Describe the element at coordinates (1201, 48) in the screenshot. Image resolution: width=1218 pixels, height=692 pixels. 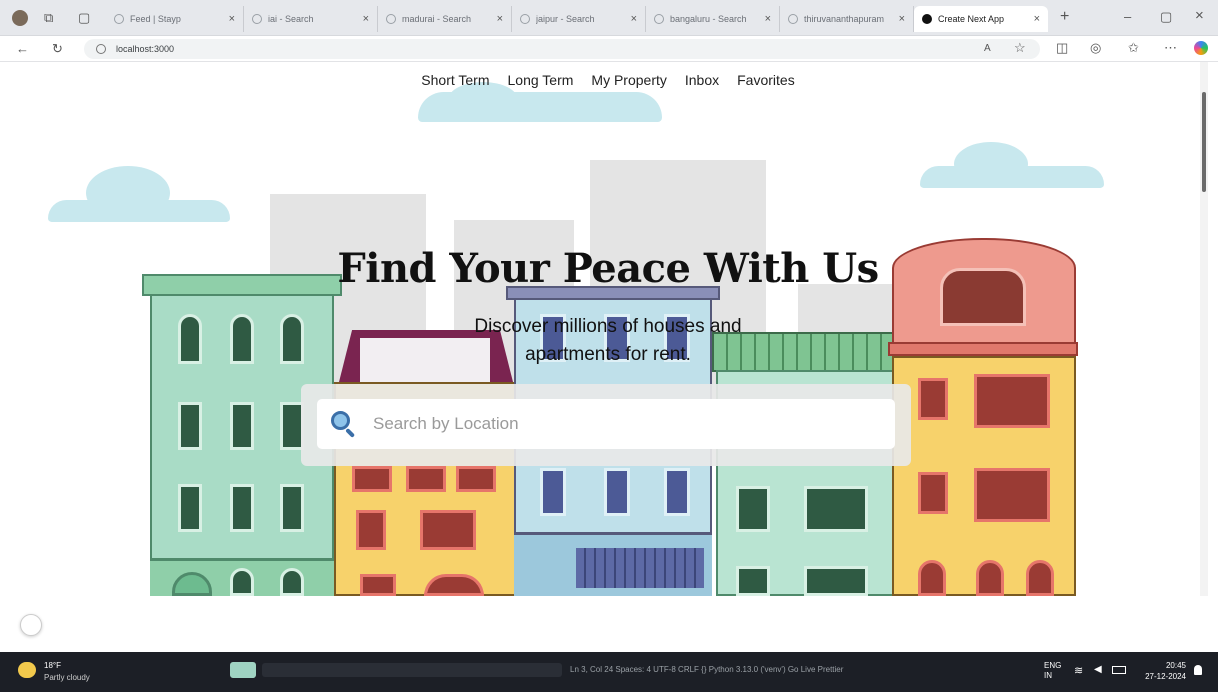
I see `copilot-icon` at that location.